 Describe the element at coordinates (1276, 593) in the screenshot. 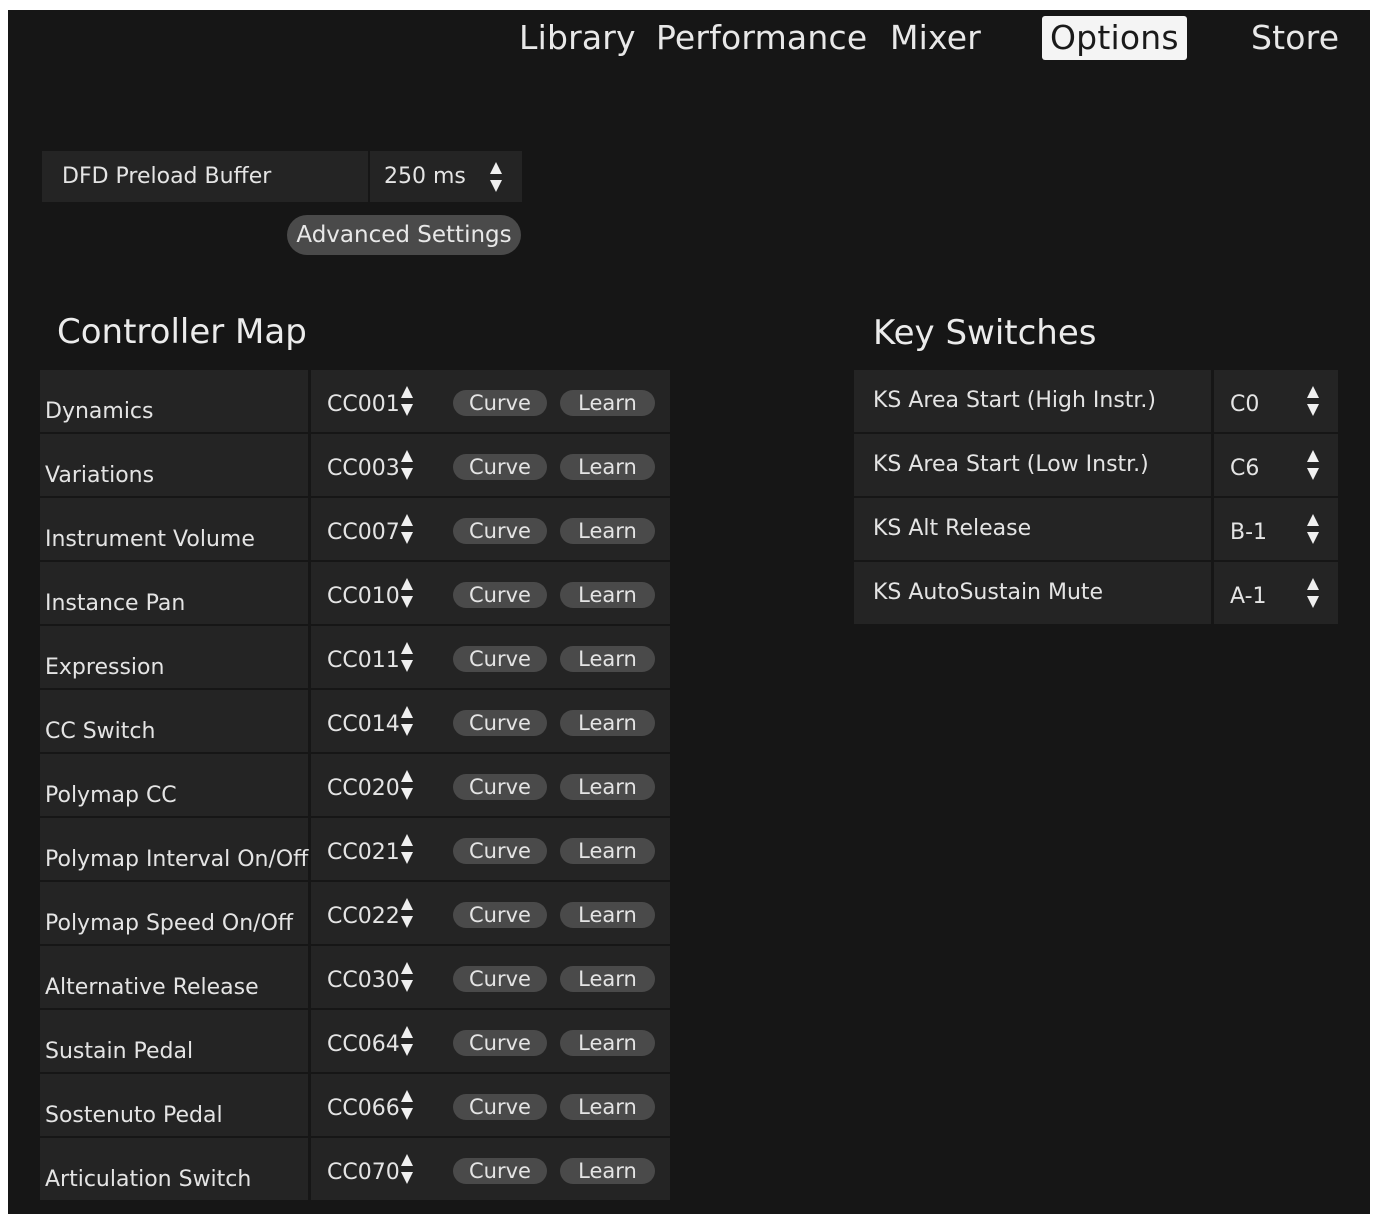

I see `key-switch-value-cell: A-1` at that location.